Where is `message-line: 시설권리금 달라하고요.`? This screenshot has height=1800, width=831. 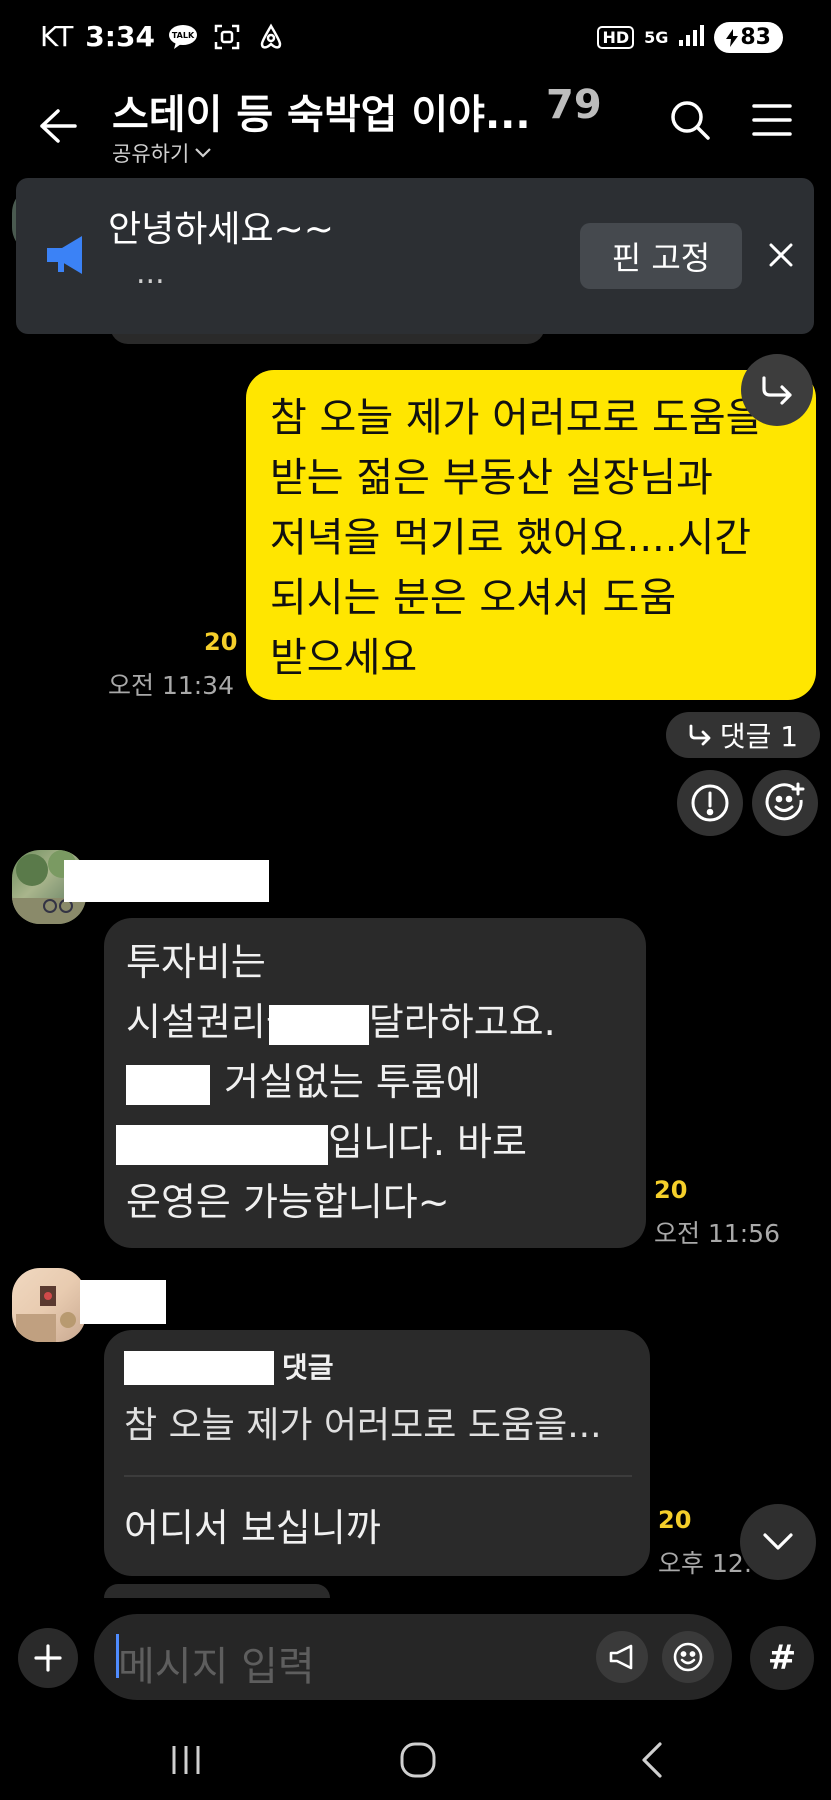 message-line: 시설권리금 달라하고요. is located at coordinates (375, 1022).